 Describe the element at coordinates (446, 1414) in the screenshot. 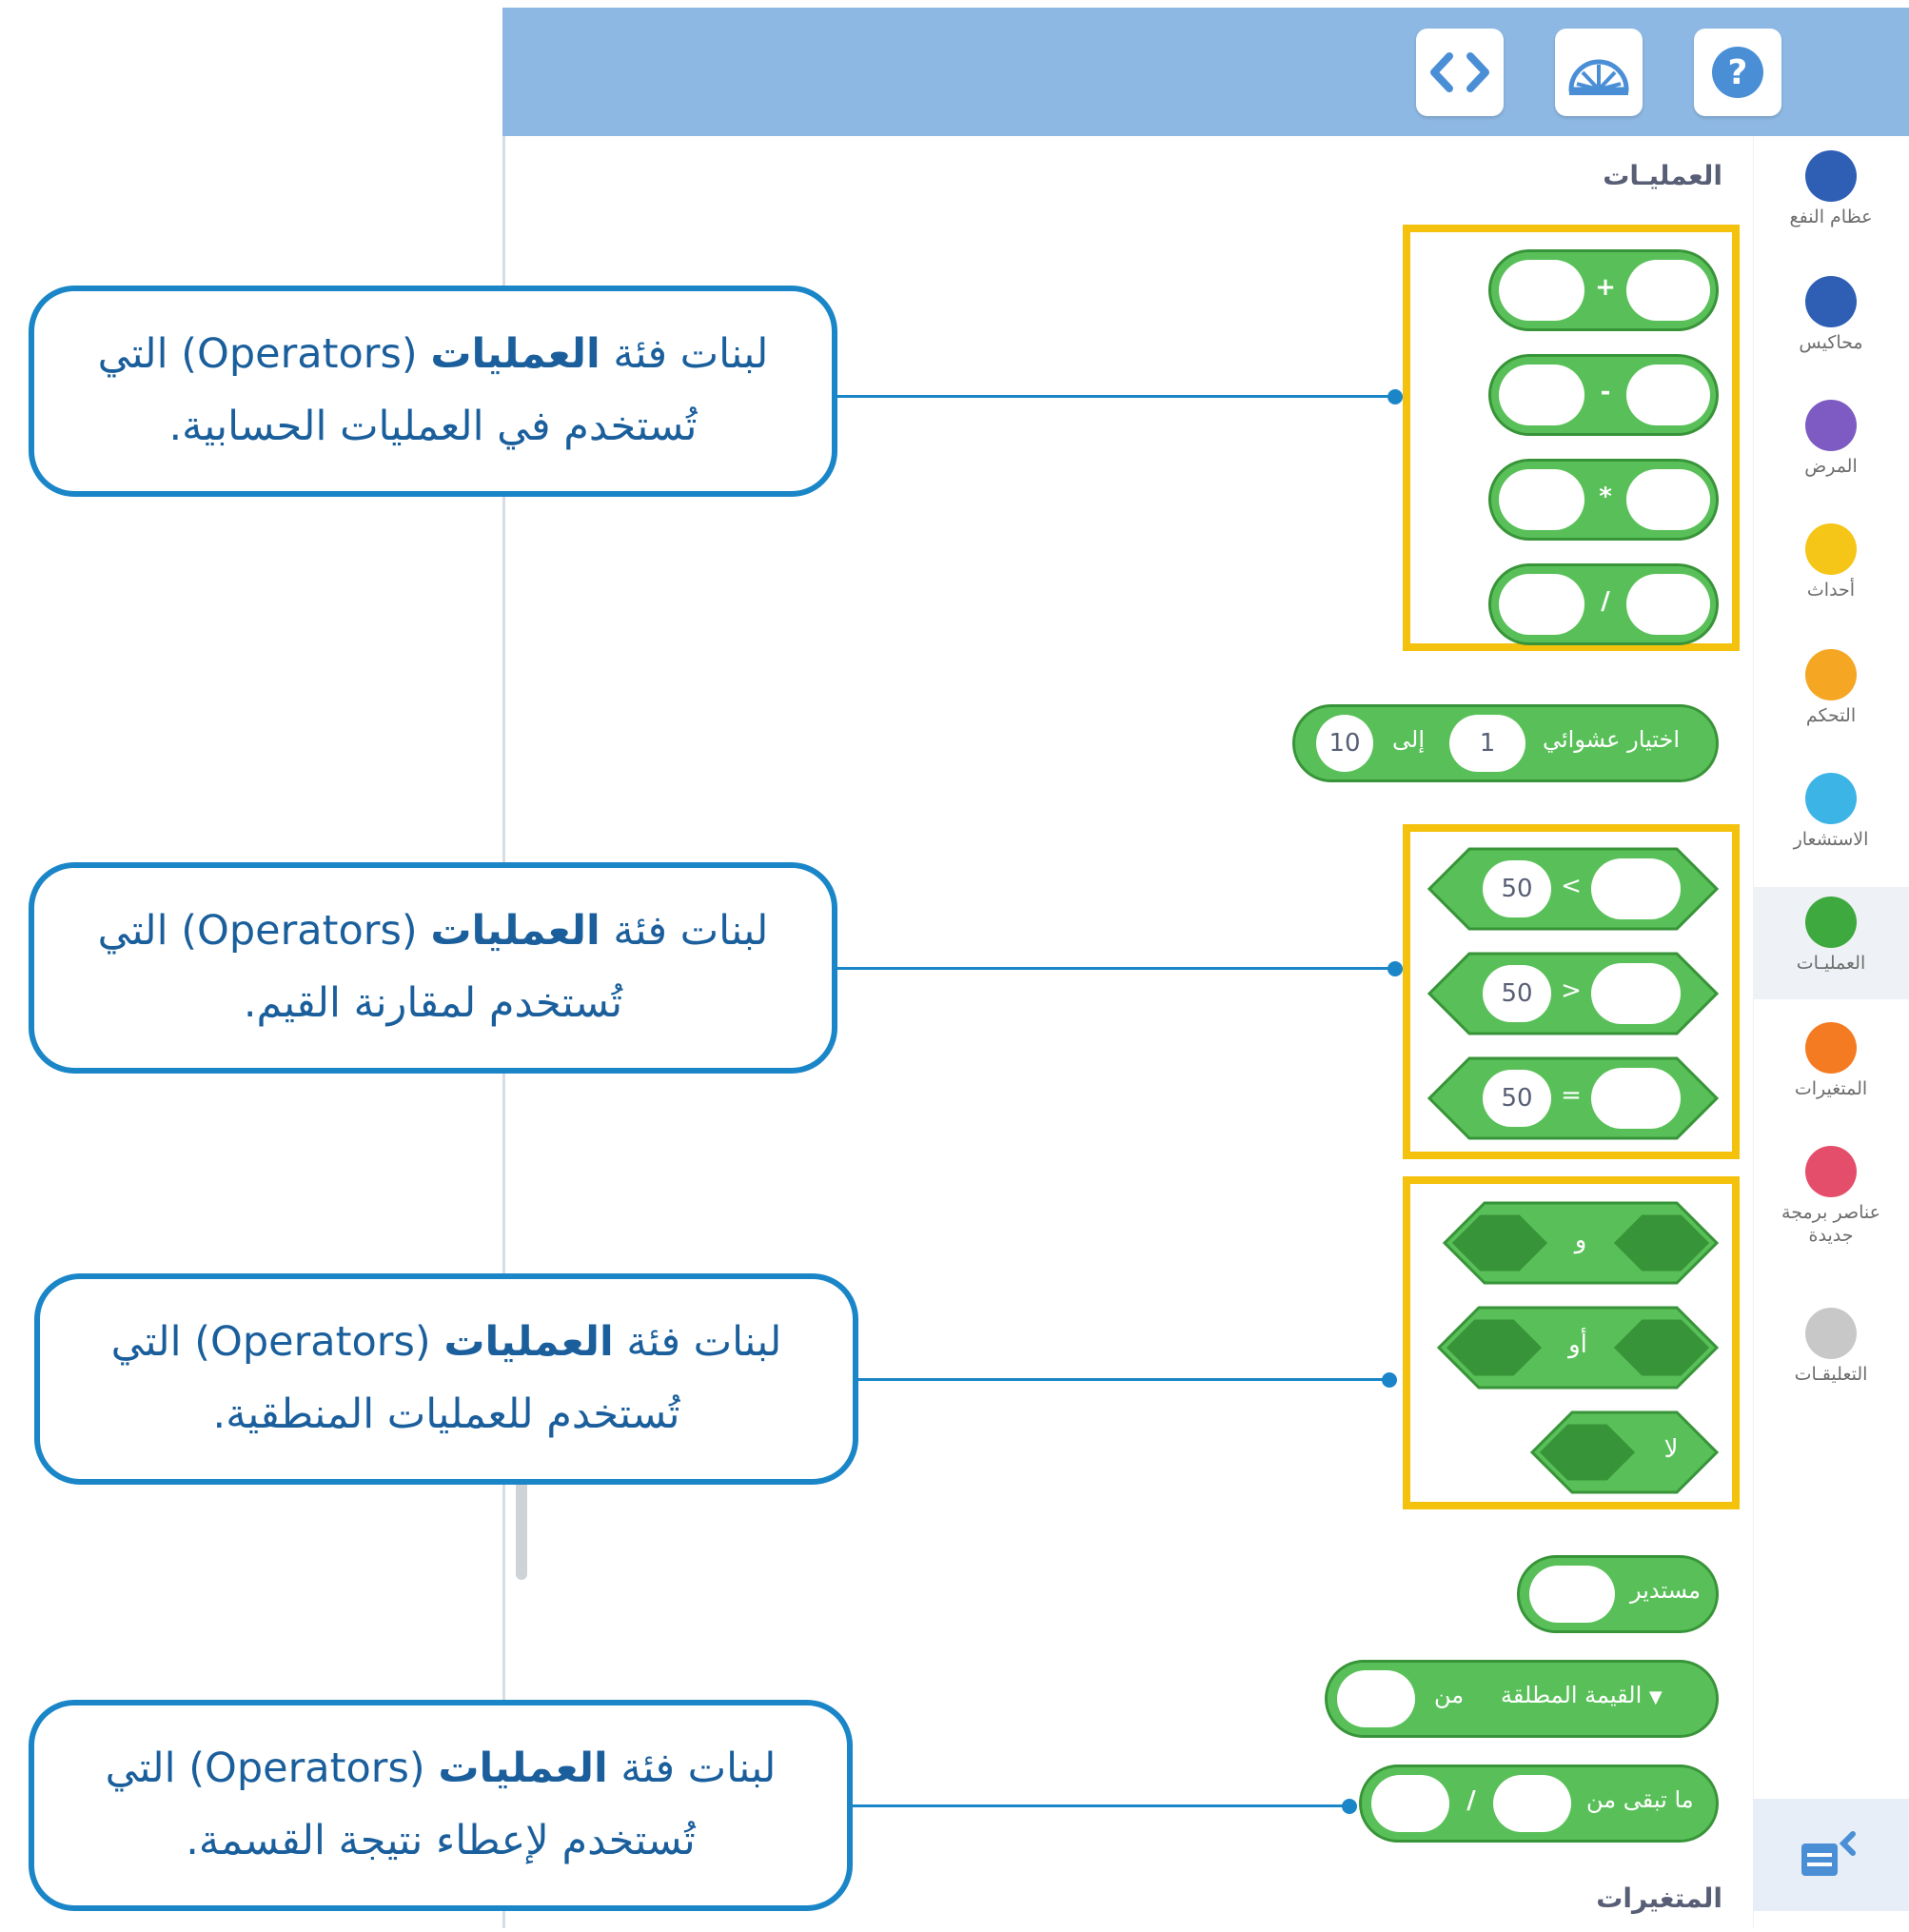

I see `callout-line-2: تُستخدم للعمليات المنطقية.` at that location.